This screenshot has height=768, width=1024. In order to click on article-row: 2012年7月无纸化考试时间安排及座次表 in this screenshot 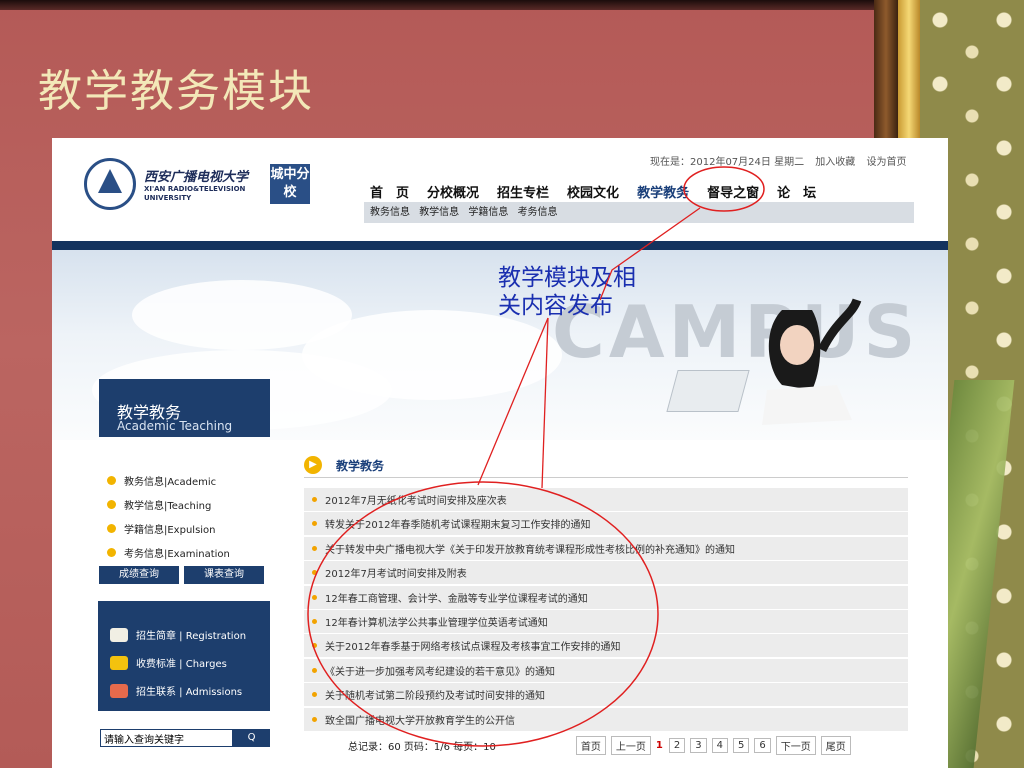, I will do `click(606, 499)`.